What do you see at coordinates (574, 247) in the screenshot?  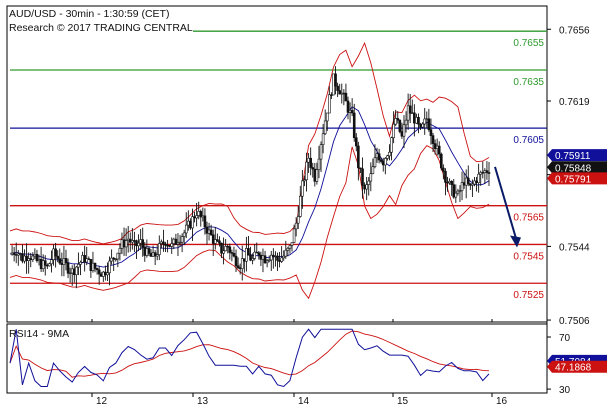 I see `y-tick-label: 0.7544` at bounding box center [574, 247].